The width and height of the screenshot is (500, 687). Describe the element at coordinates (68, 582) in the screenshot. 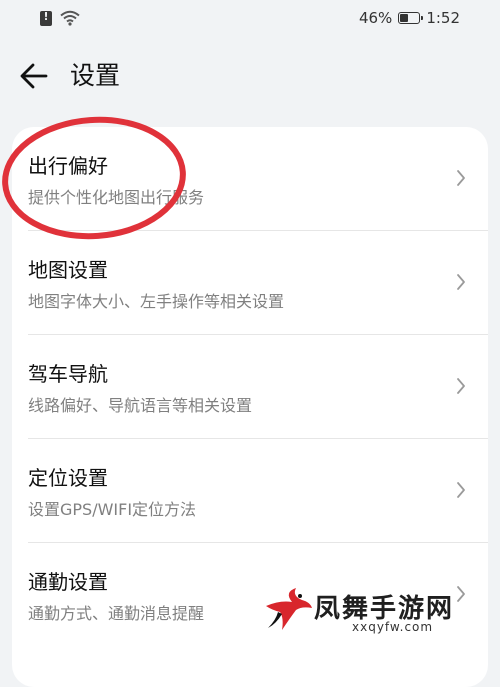

I see `settings-item-title: 通勤设置` at that location.